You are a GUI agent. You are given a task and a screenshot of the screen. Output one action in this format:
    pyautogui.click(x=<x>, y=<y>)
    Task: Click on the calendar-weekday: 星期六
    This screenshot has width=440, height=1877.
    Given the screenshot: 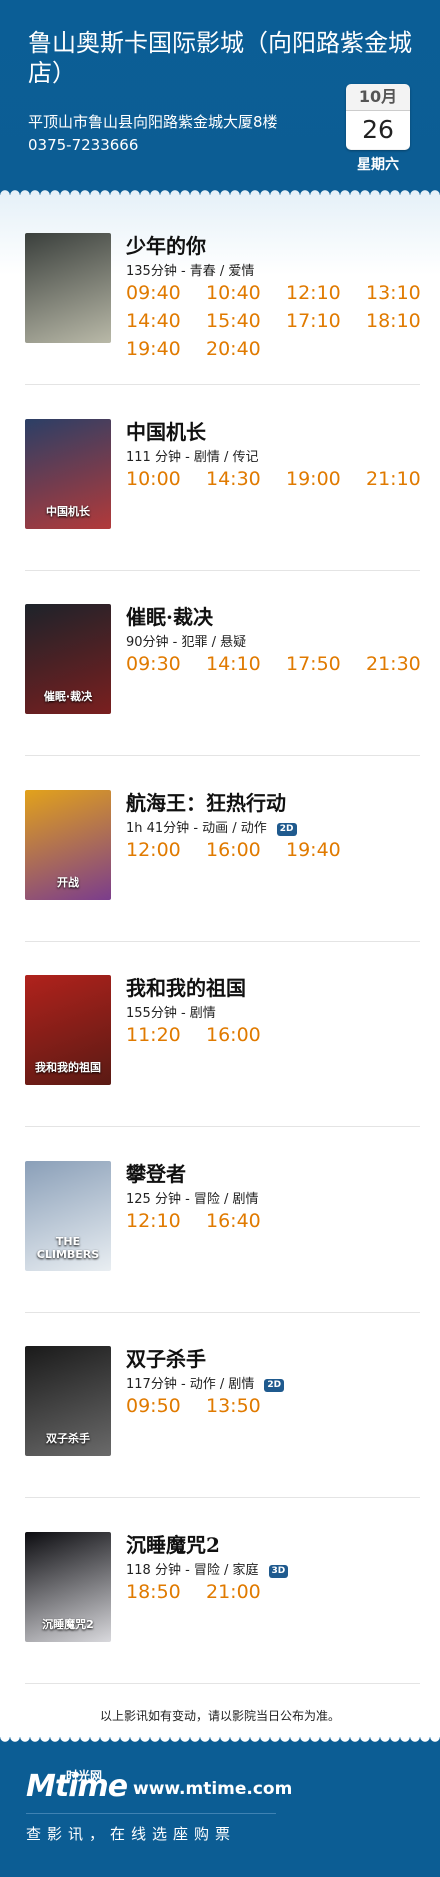 What is the action you would take?
    pyautogui.click(x=378, y=165)
    